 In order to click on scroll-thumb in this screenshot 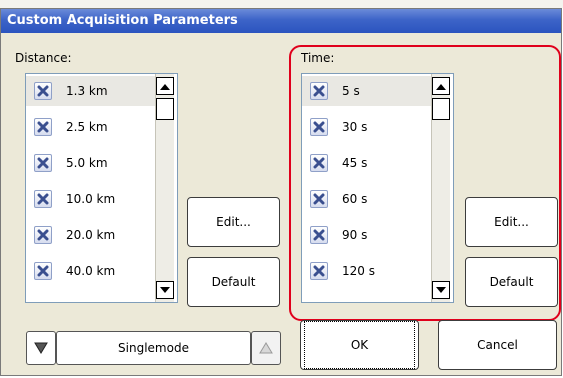, I will do `click(165, 109)`.